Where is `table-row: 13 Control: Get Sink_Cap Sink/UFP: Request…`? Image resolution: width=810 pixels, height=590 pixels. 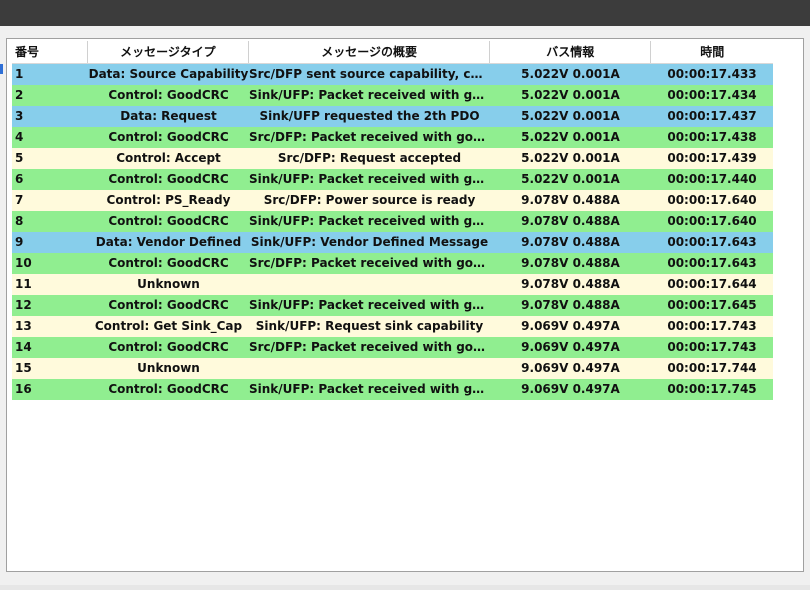
table-row: 13 Control: Get Sink_Cap Sink/UFP: Request… is located at coordinates (392, 326).